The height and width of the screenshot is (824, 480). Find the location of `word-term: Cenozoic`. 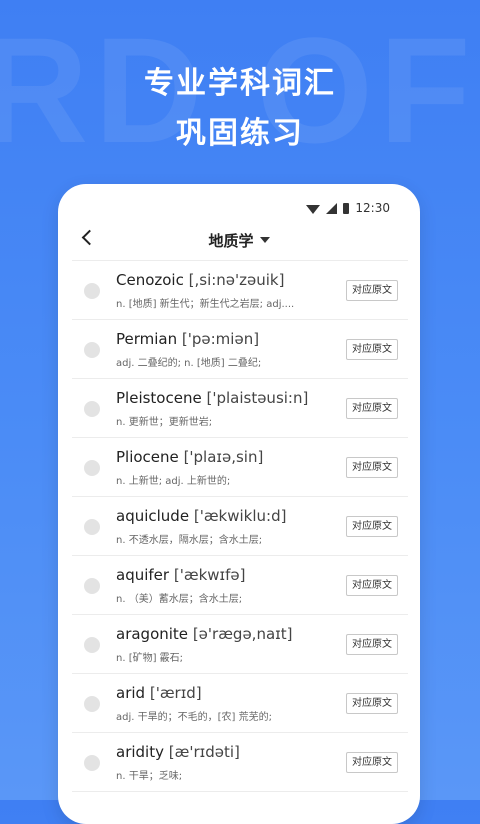

word-term: Cenozoic is located at coordinates (150, 280).